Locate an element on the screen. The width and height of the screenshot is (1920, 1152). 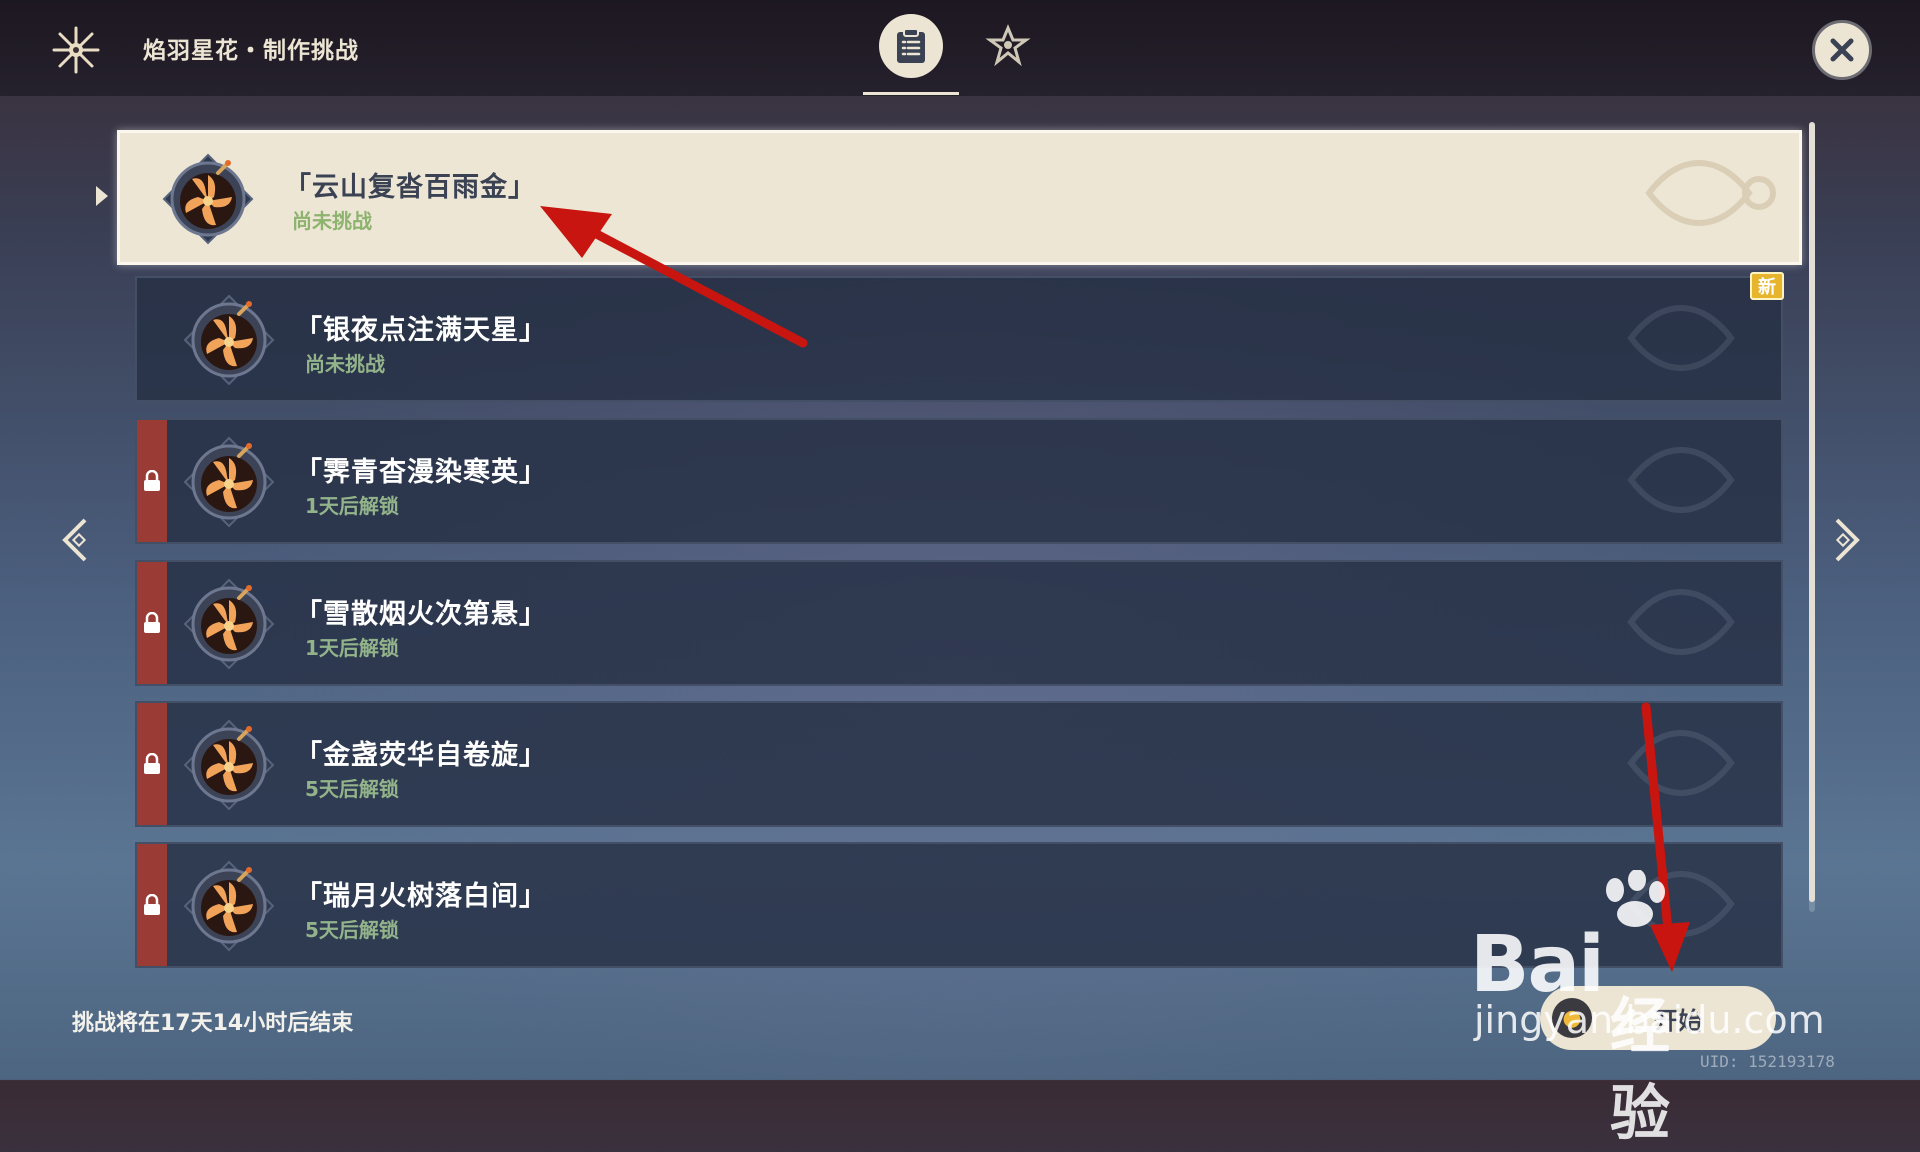
active-tab-underline is located at coordinates (911, 93).